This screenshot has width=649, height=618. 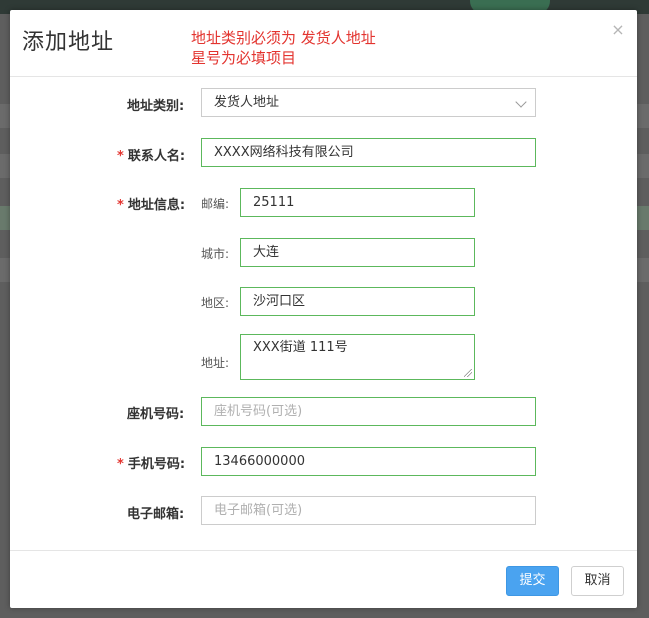 I want to click on address-type-select: 发货人地址, so click(x=368, y=102).